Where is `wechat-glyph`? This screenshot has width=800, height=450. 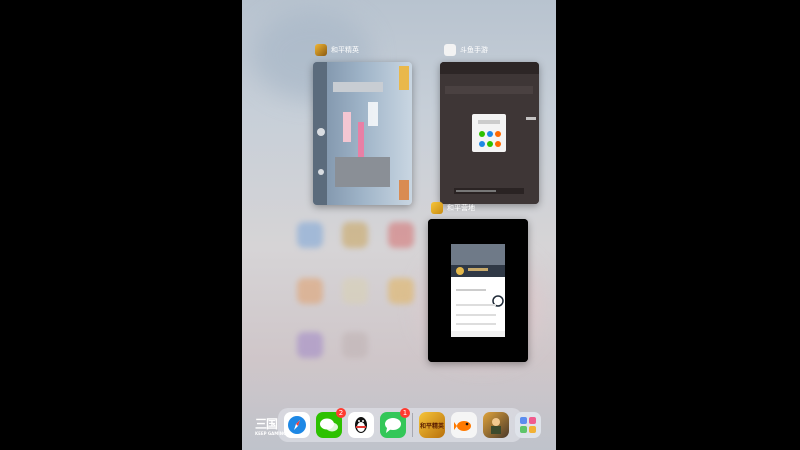 wechat-glyph is located at coordinates (329, 425).